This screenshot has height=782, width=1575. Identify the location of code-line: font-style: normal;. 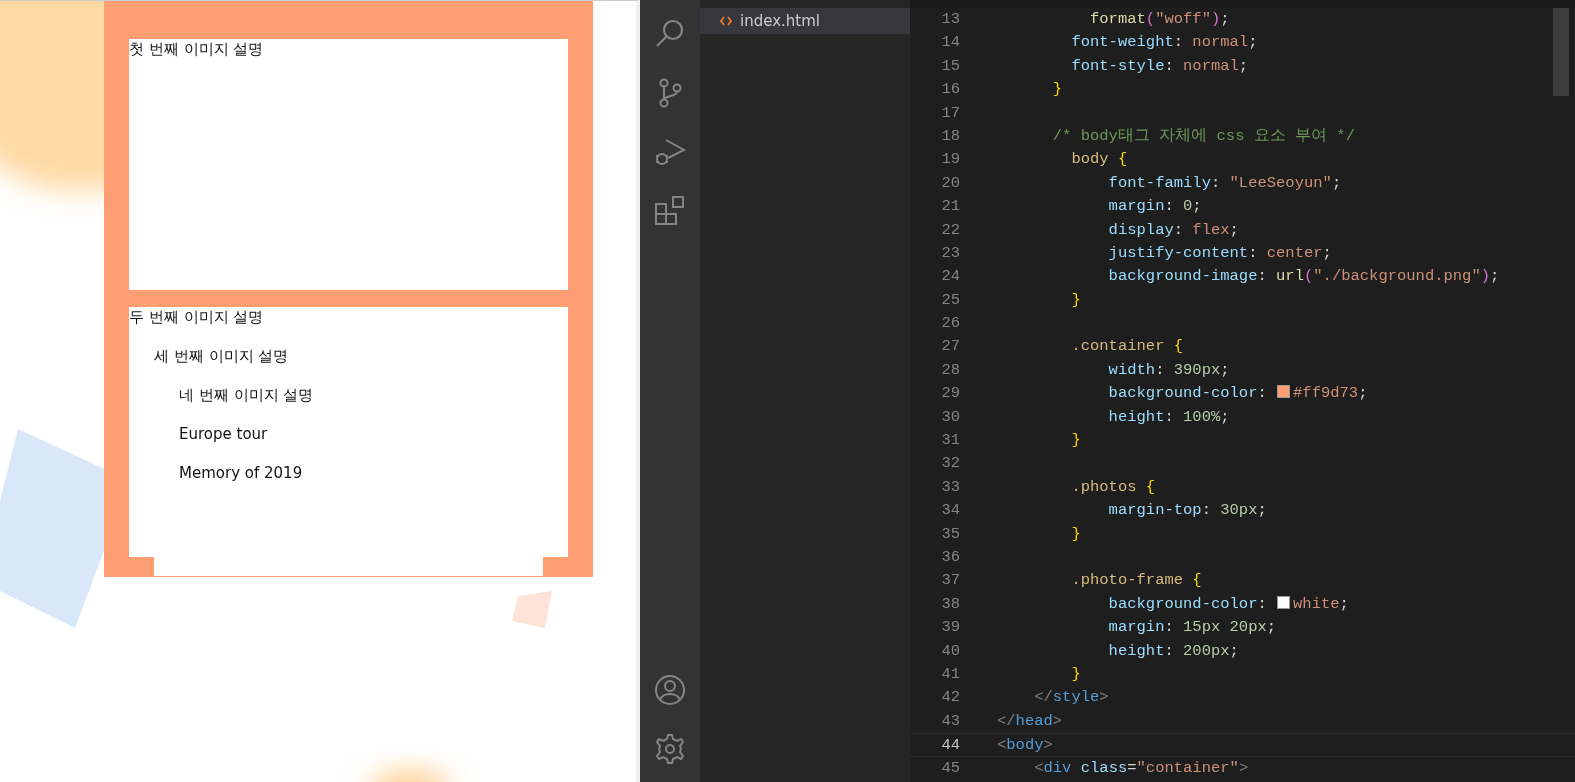
(1159, 66).